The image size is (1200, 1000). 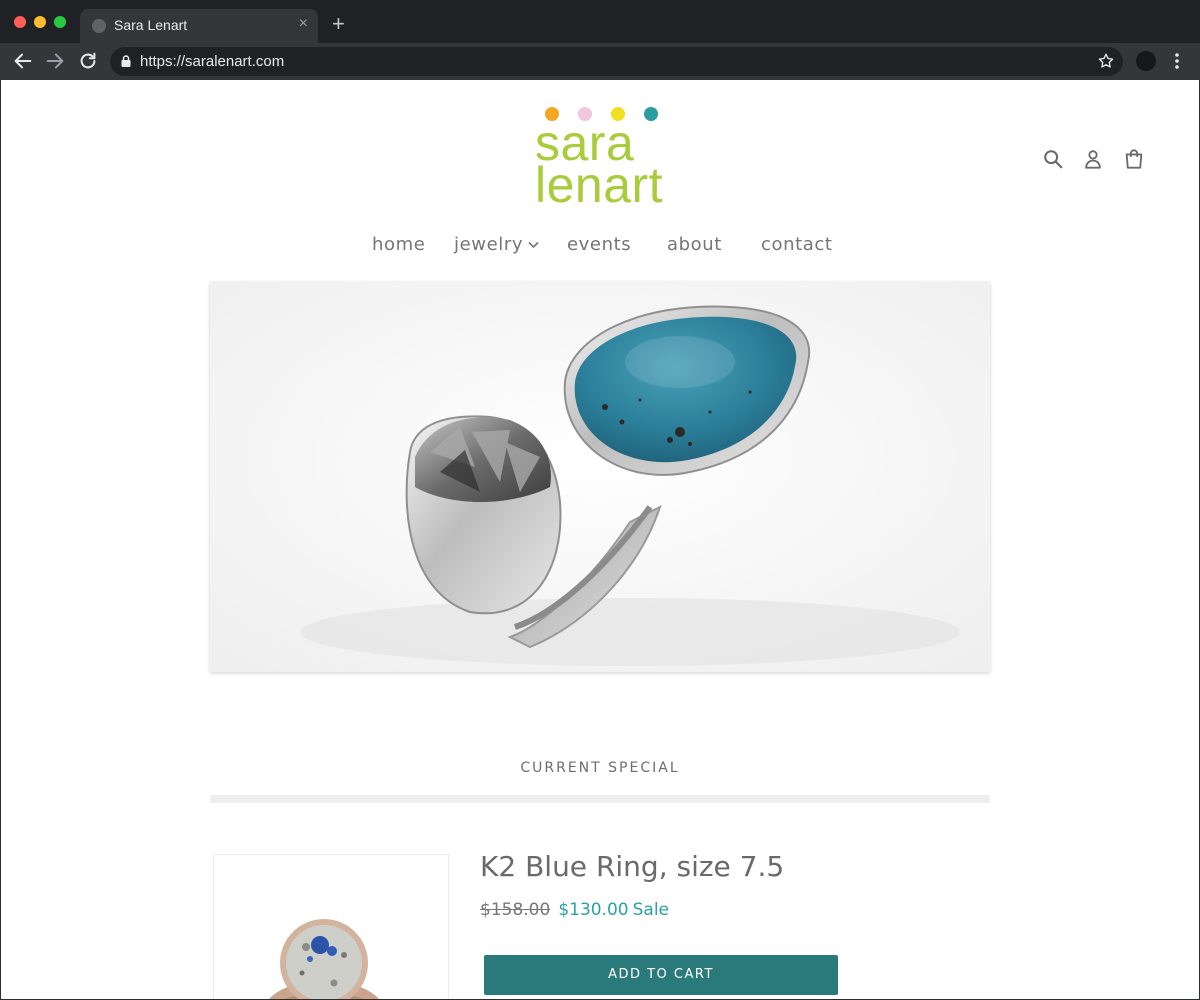 What do you see at coordinates (199, 26) in the screenshot?
I see `browser-tab: Sara Lenart ×` at bounding box center [199, 26].